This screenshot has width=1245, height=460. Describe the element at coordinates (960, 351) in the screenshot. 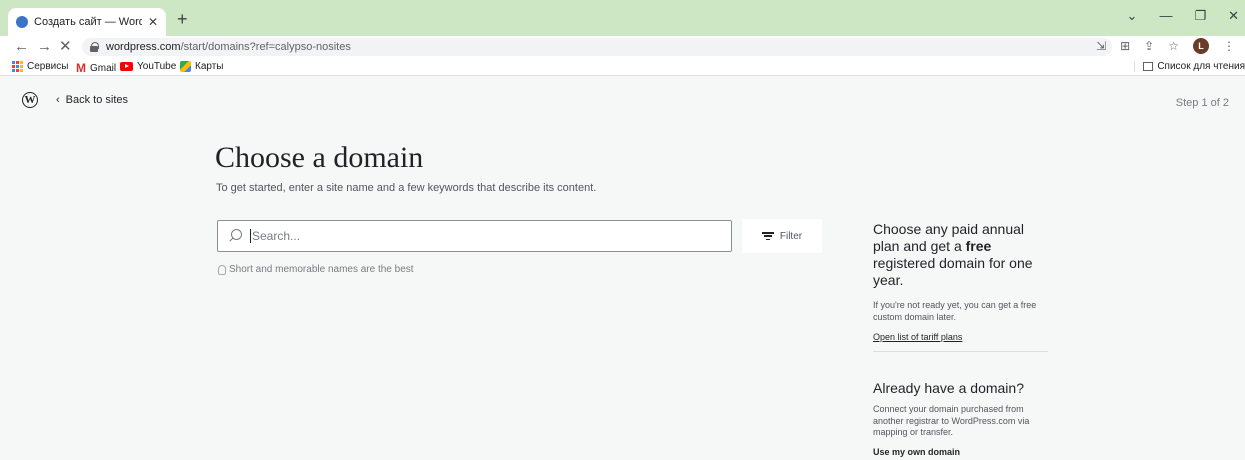

I see `sidebar-divider` at that location.